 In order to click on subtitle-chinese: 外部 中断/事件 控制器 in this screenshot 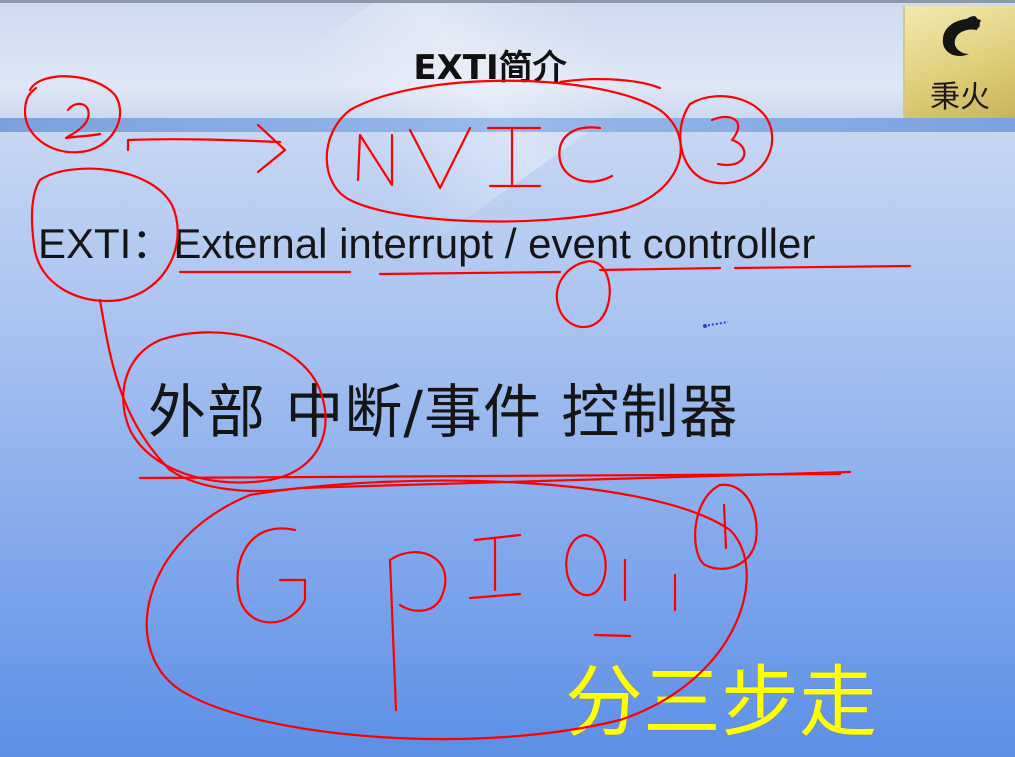, I will do `click(443, 412)`.